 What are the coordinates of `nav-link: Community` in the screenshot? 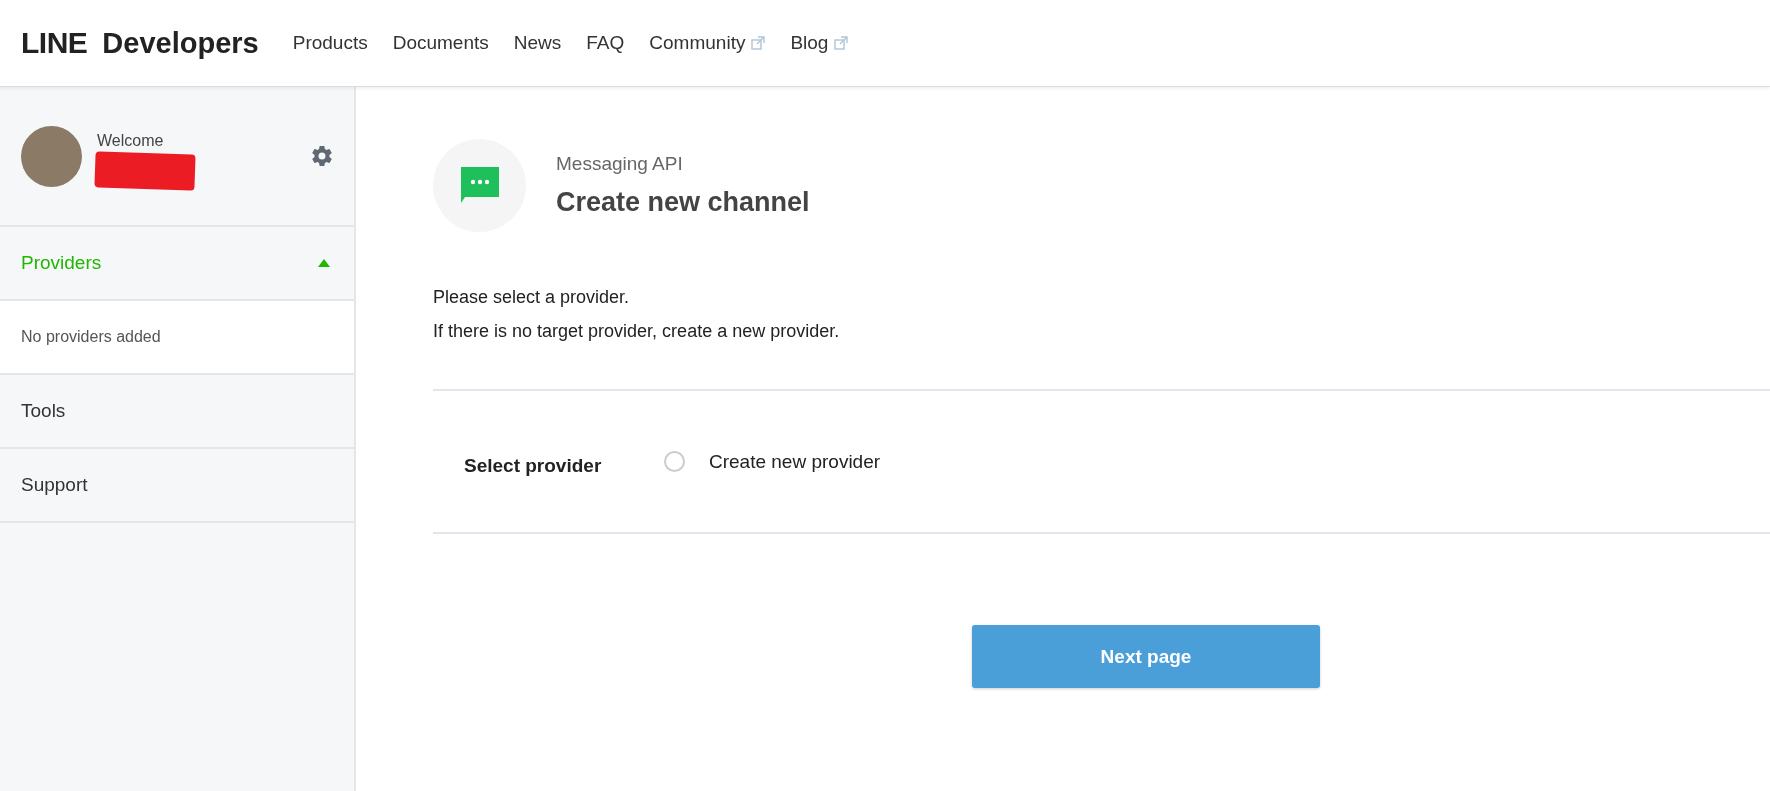 It's located at (707, 43).